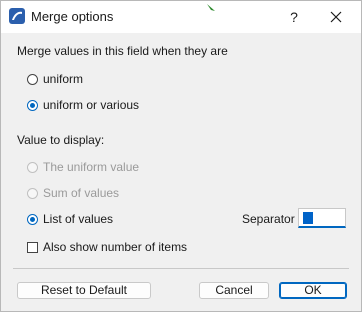 This screenshot has width=362, height=312. I want to click on radio-uniform-or-various-label: uniform or various, so click(91, 105).